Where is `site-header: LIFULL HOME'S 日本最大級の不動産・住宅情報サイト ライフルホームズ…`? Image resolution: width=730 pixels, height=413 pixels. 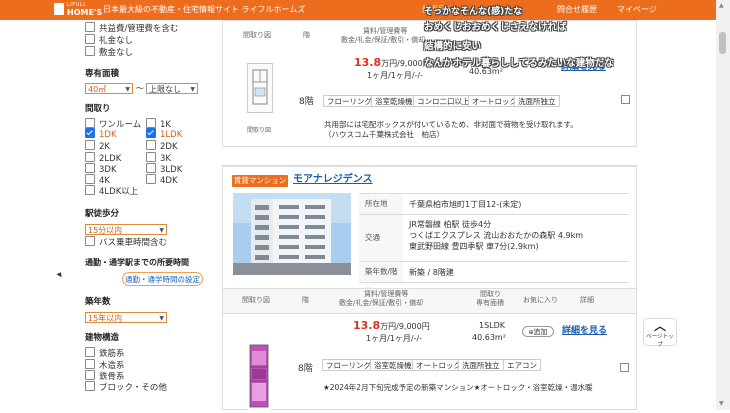 site-header: LIFULL HOME'S 日本最大級の不動産・住宅情報サイト ライフルホームズ… is located at coordinates (358, 10).